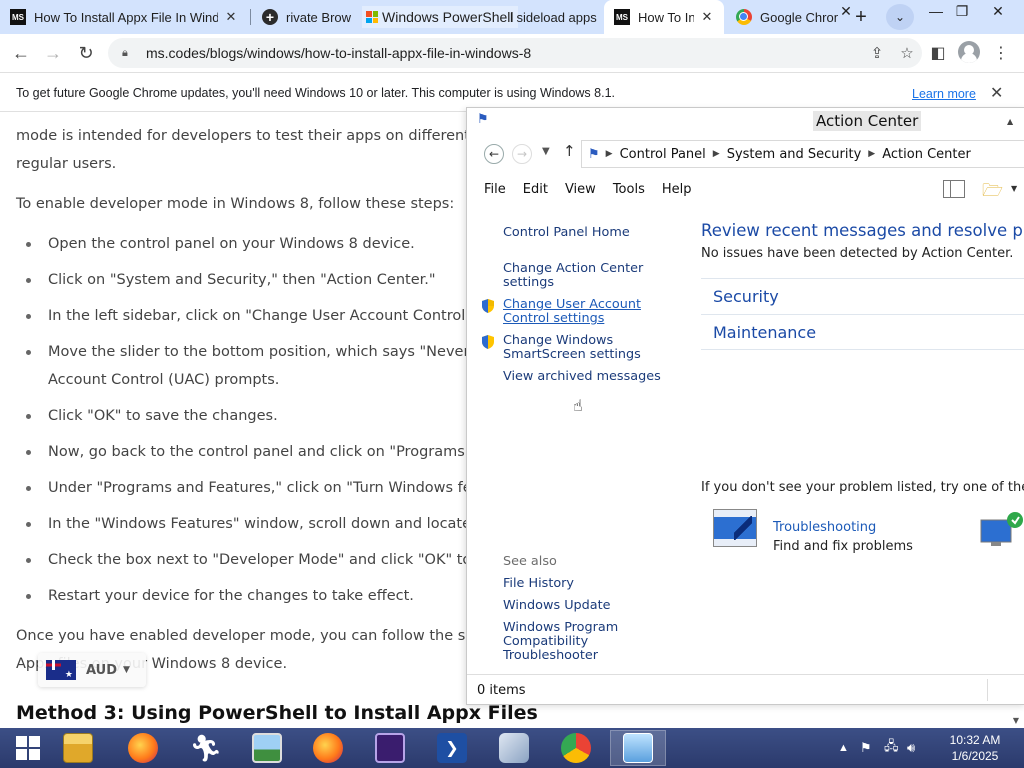 This screenshot has width=1024, height=768. Describe the element at coordinates (308, 17) in the screenshot. I see `tab-private-browsing: + rivate Brow` at that location.